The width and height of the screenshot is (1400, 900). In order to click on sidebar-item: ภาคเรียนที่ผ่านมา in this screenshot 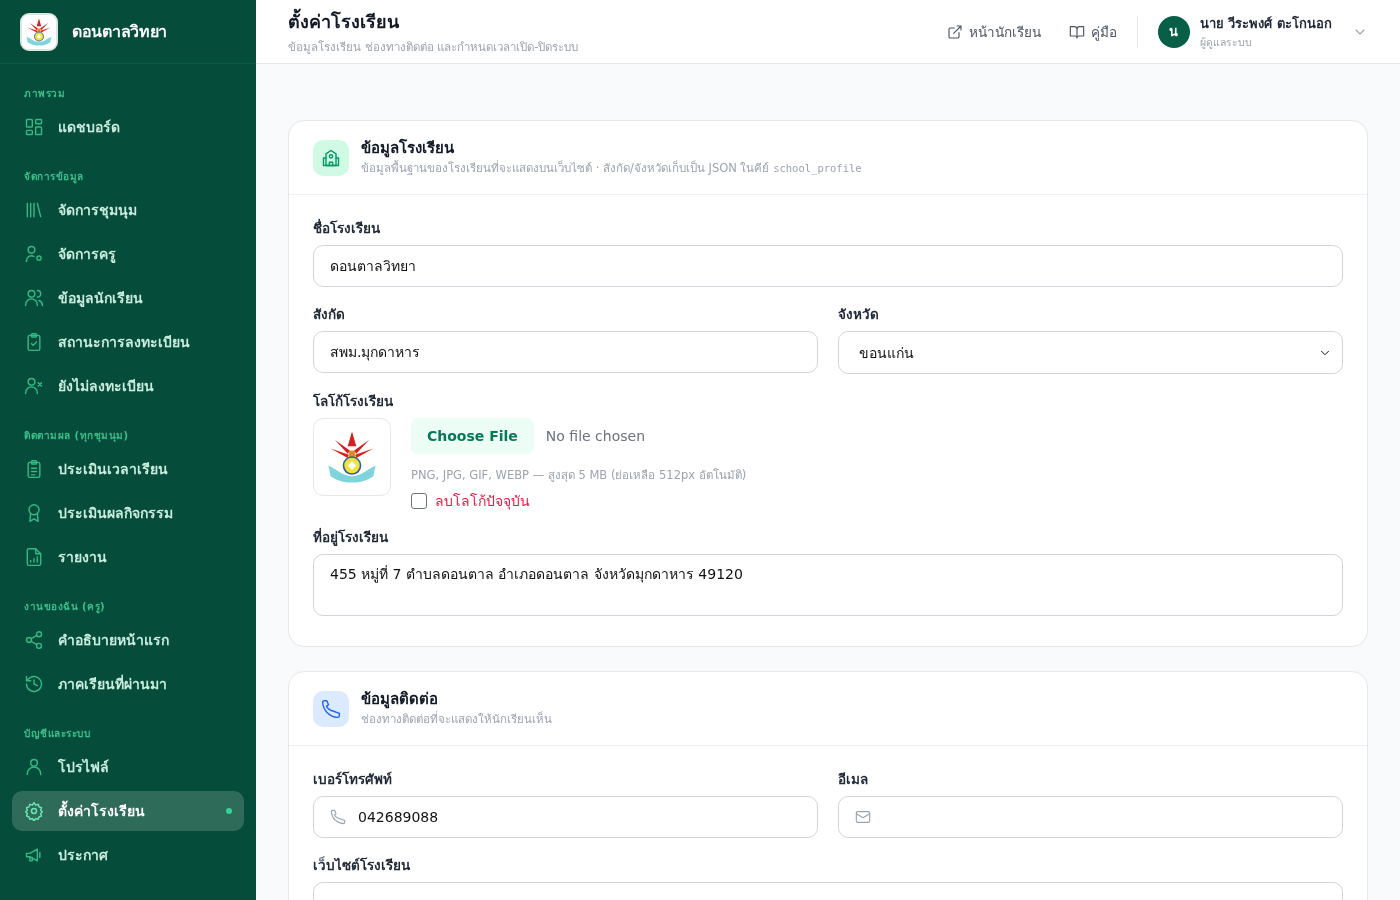, I will do `click(128, 684)`.